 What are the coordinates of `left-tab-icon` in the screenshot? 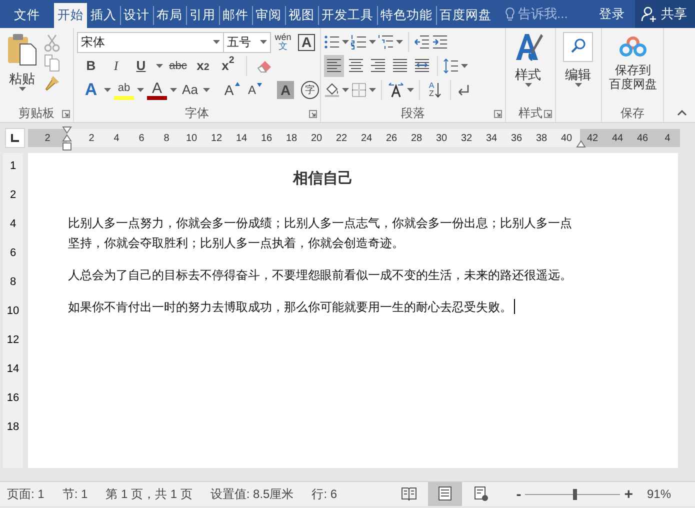 It's located at (15, 138).